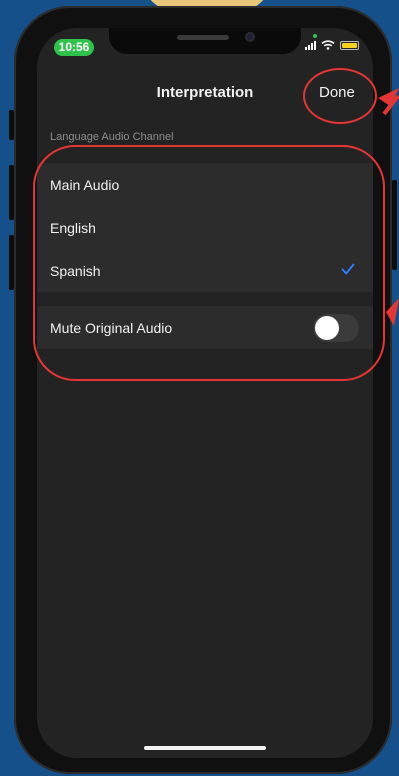 This screenshot has height=776, width=399. I want to click on toggle-knob, so click(327, 328).